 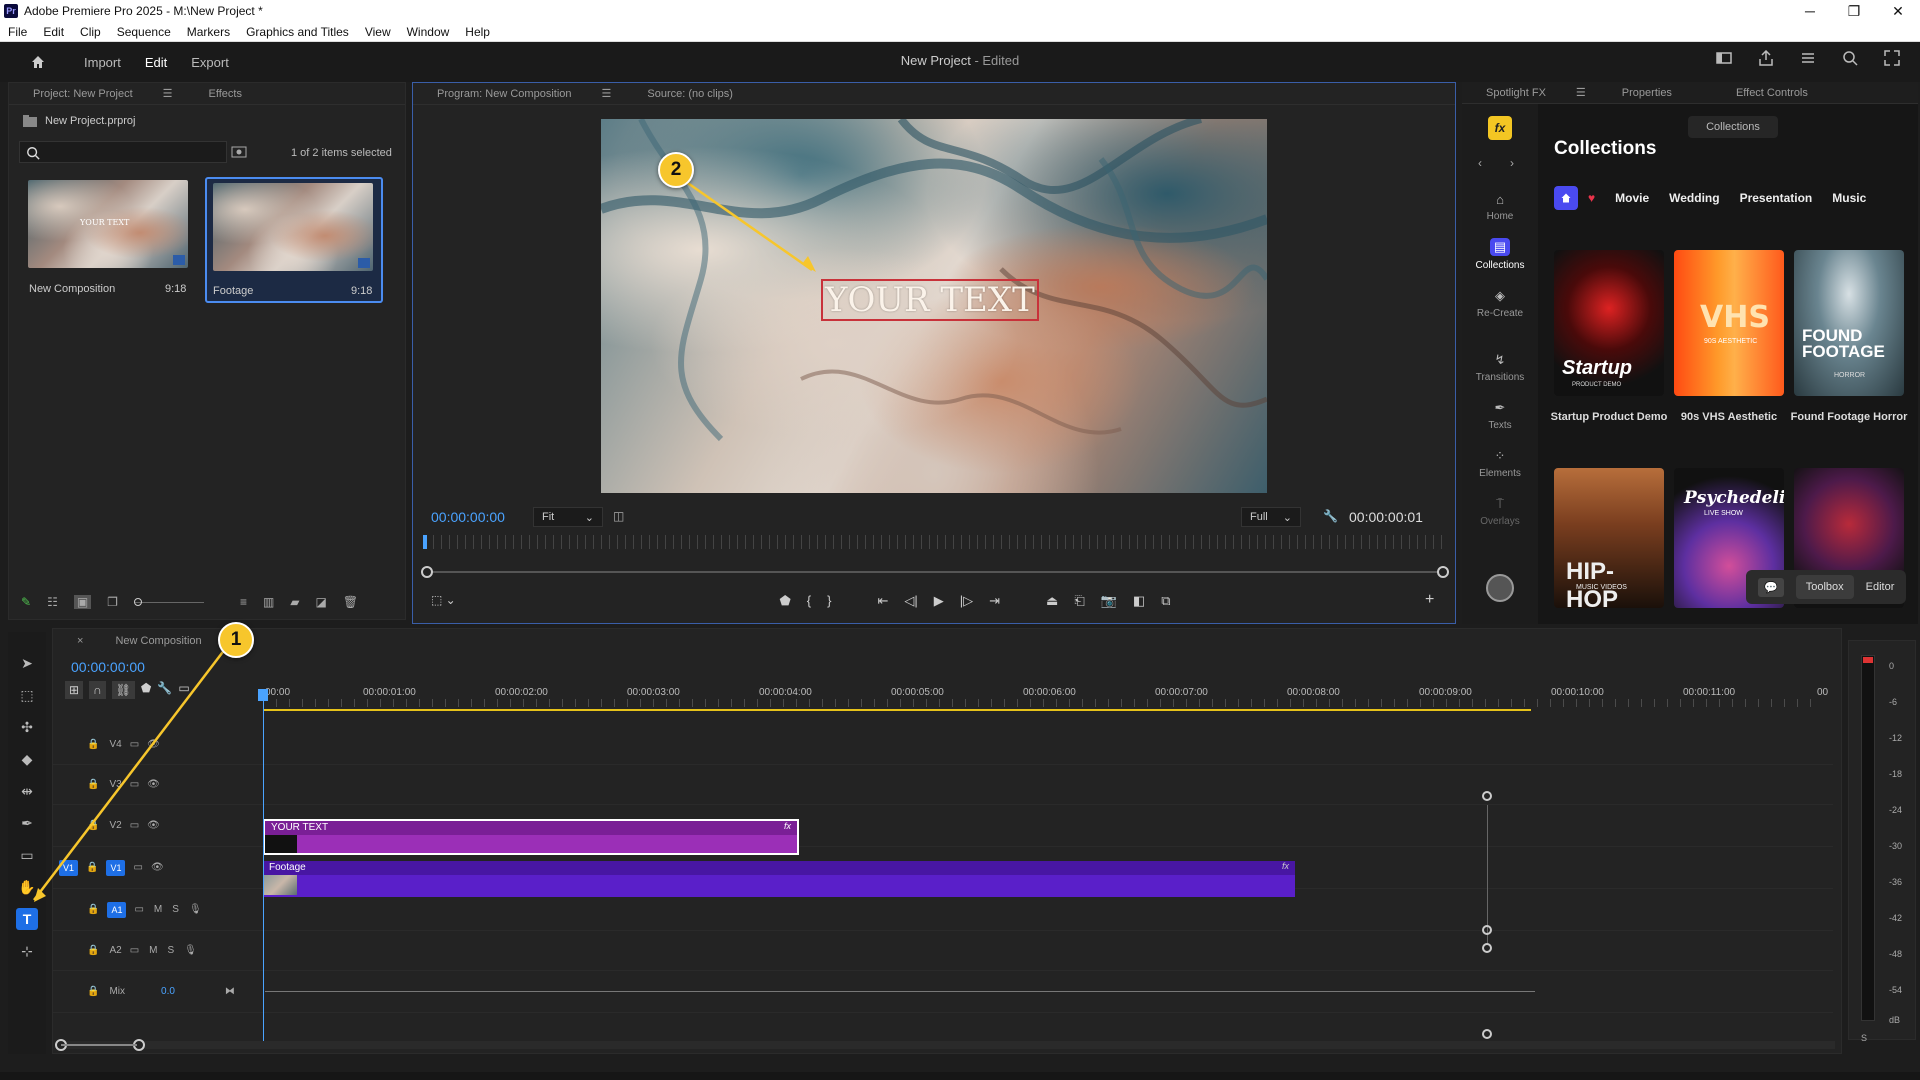 What do you see at coordinates (236, 640) in the screenshot?
I see `annotation-badge-1: 1` at bounding box center [236, 640].